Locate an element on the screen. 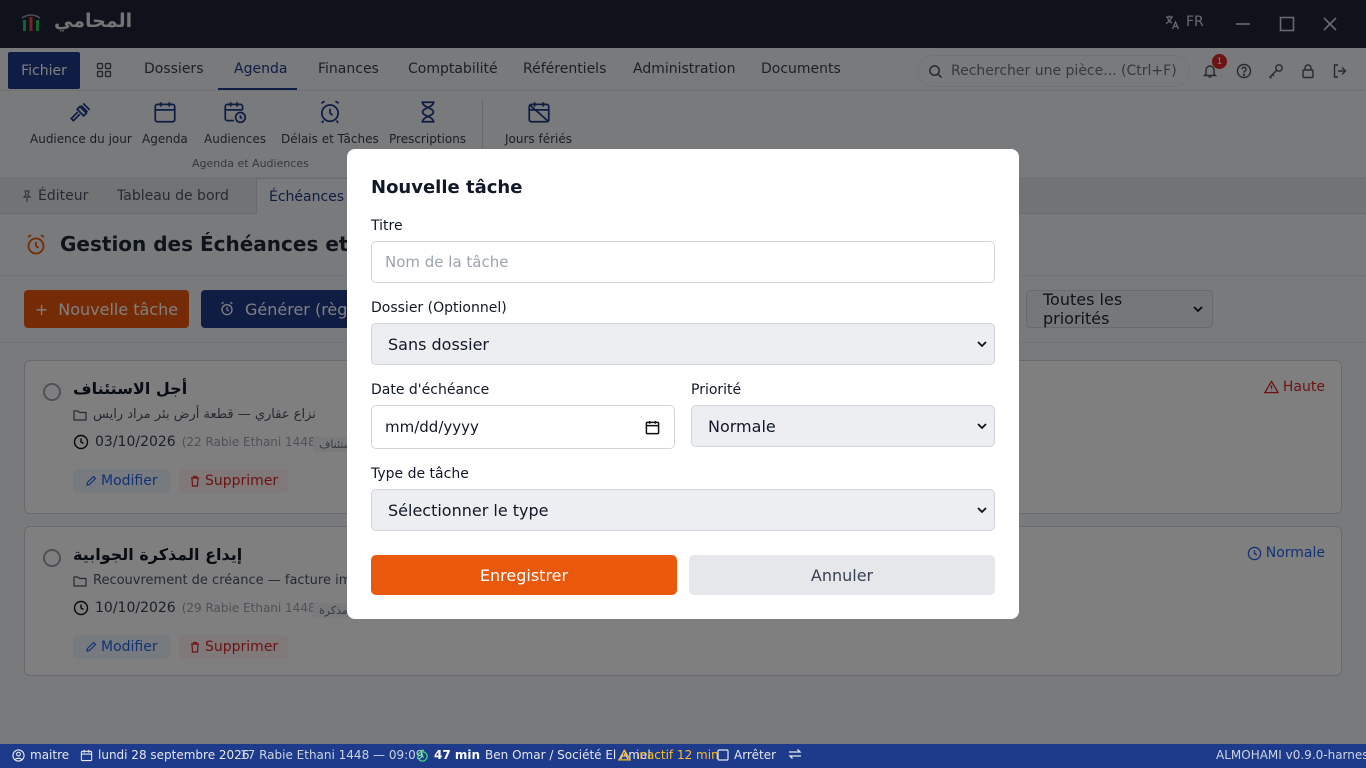  status-inactive: inactif 12 min is located at coordinates (668, 755).